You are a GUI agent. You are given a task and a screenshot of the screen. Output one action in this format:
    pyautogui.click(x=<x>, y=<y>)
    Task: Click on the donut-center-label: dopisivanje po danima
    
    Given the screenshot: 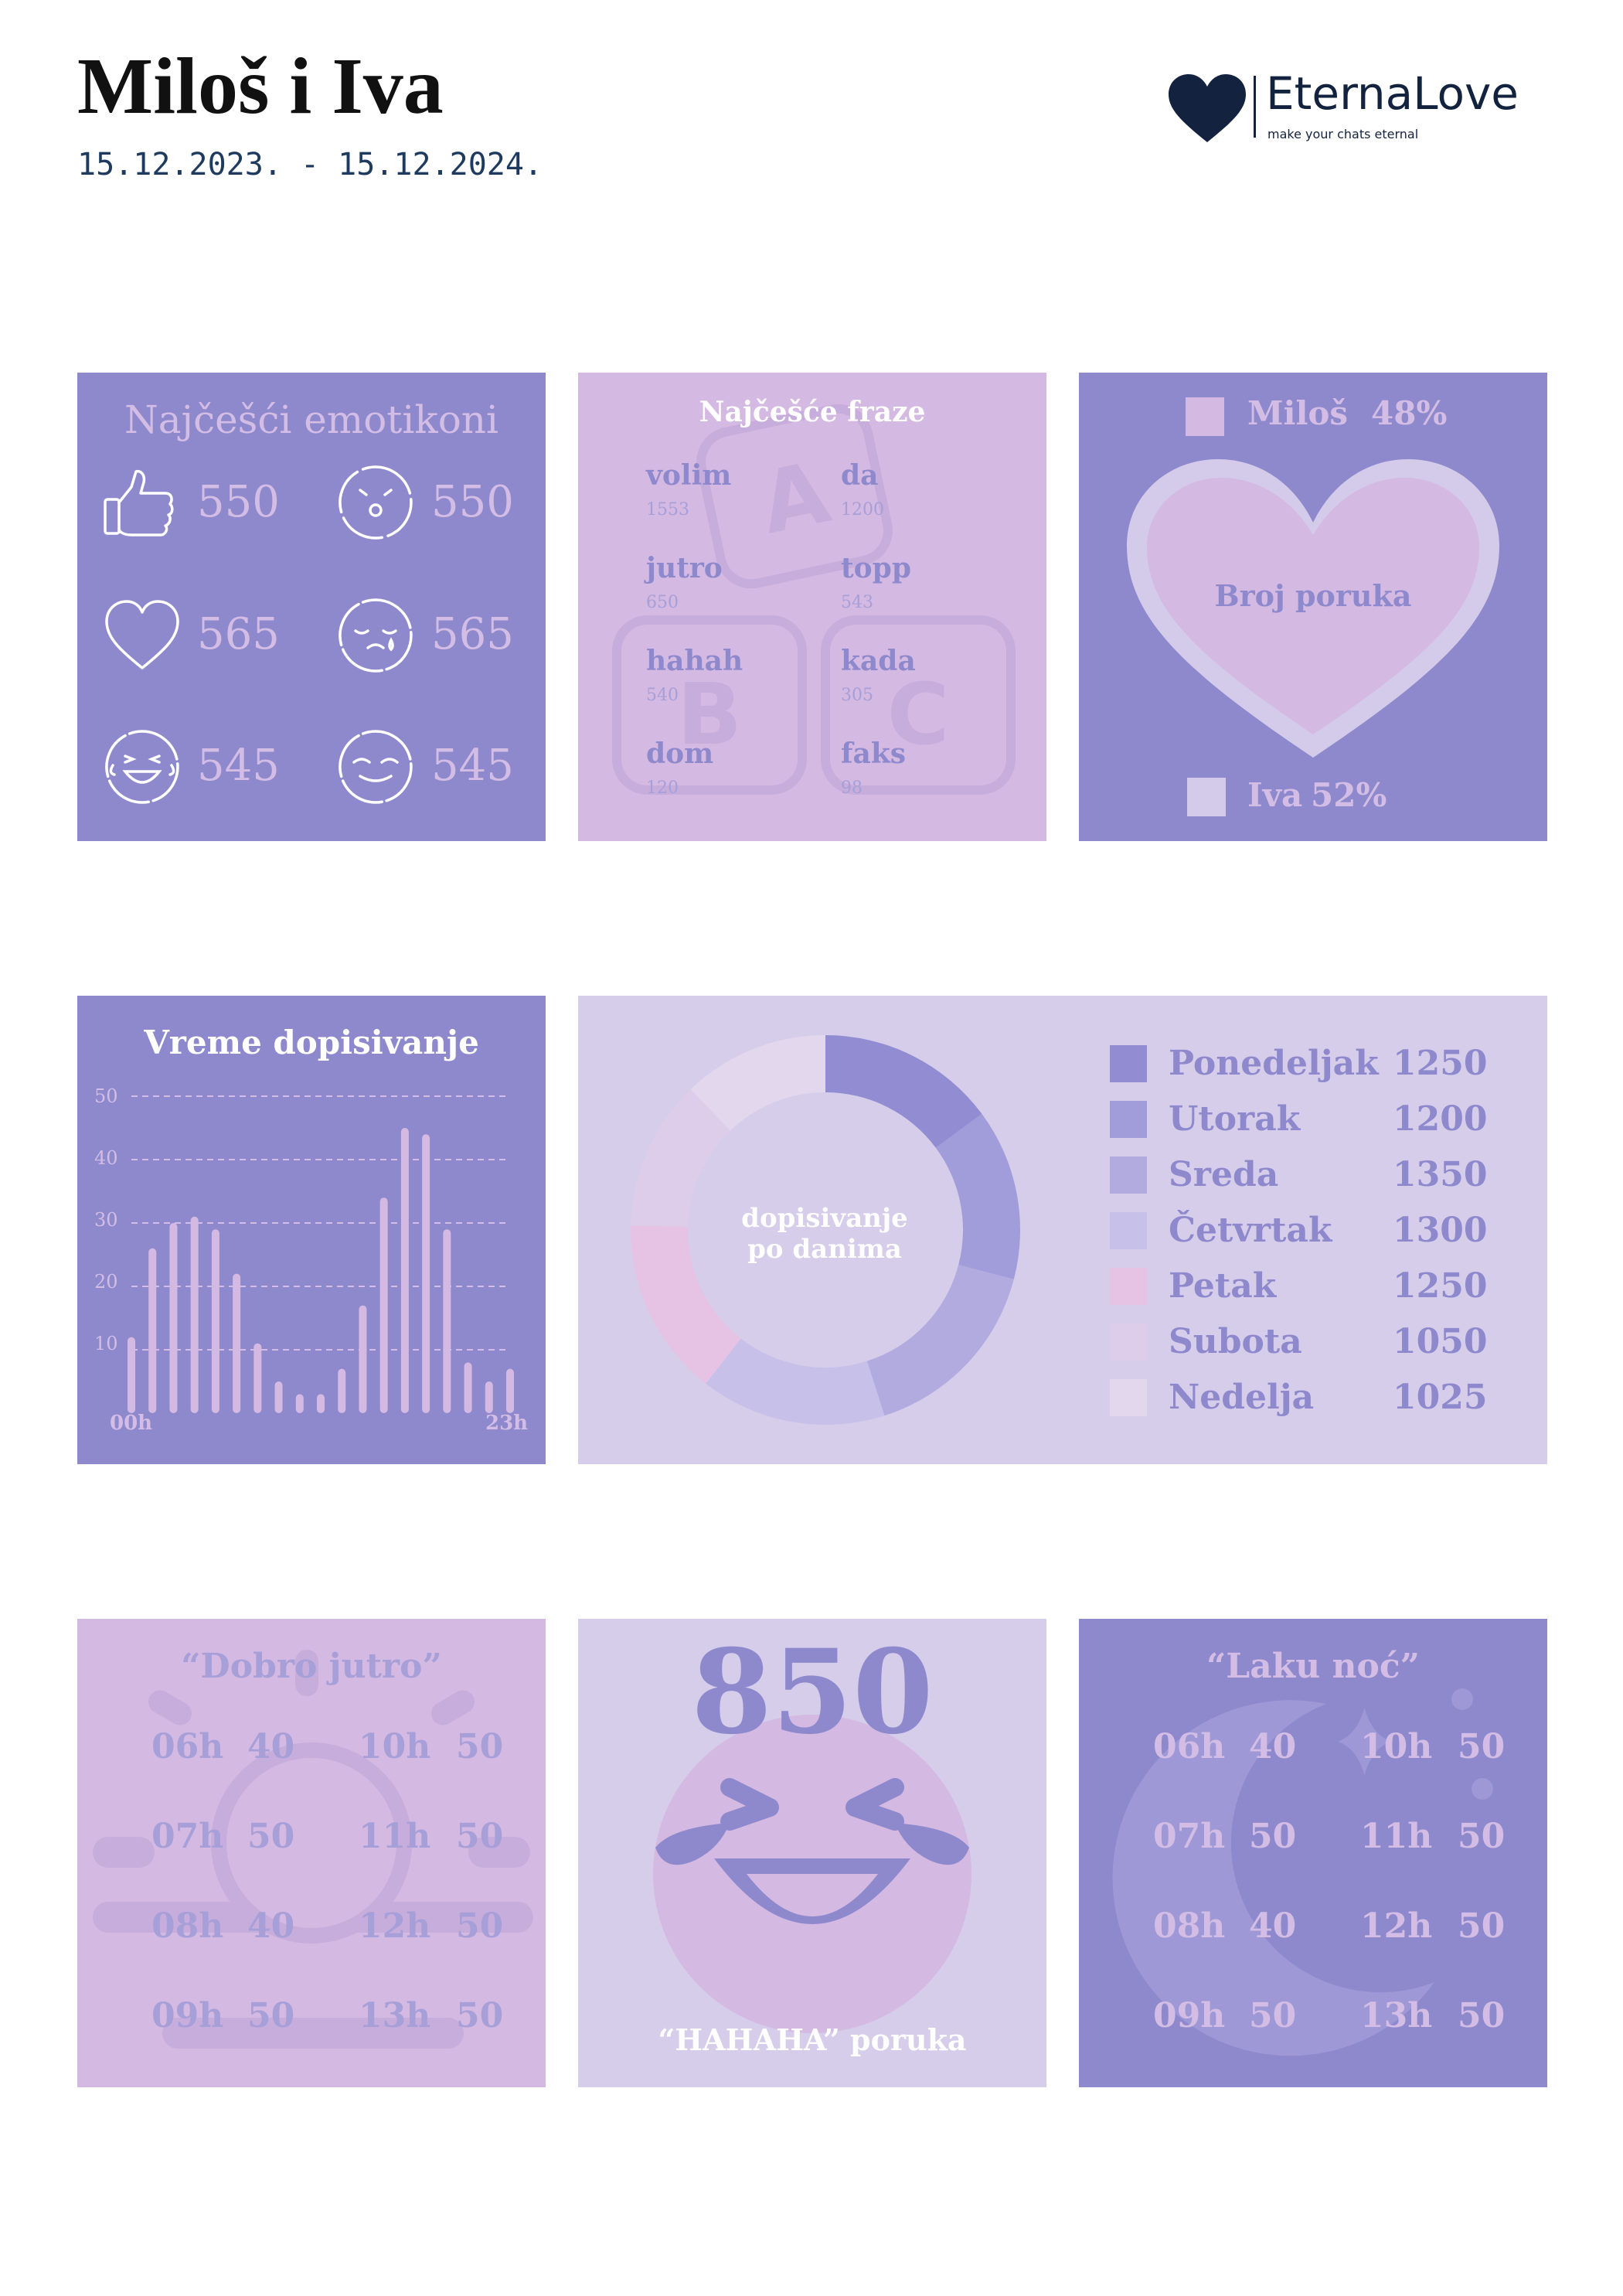 What is the action you would take?
    pyautogui.click(x=825, y=1234)
    